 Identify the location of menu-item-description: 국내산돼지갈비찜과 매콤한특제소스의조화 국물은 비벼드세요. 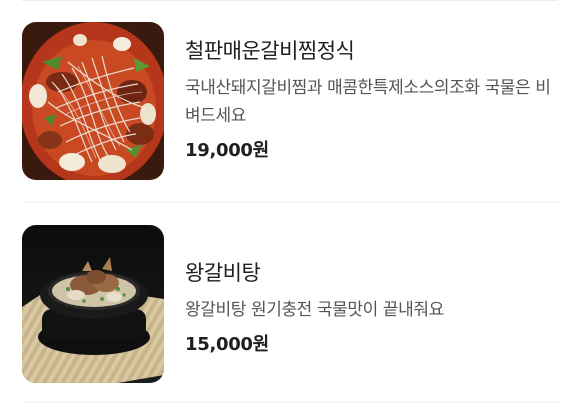
(368, 102).